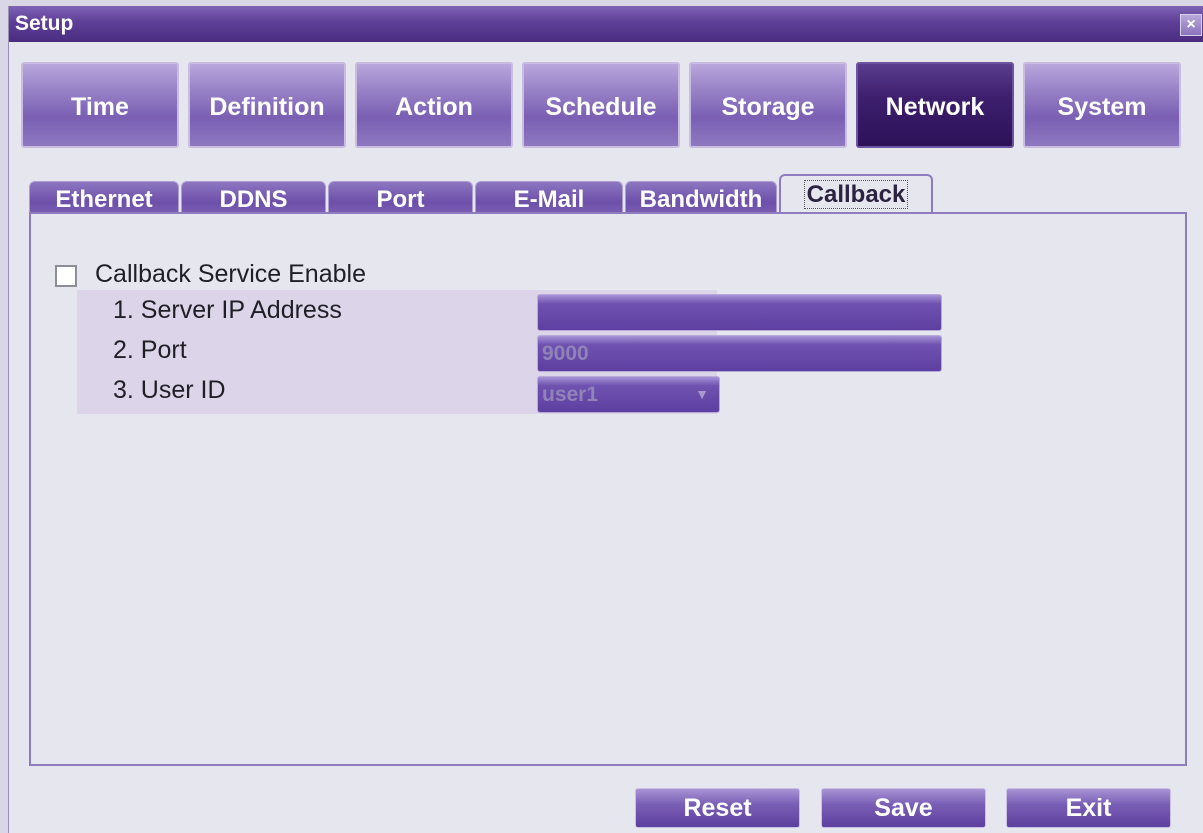 This screenshot has width=1203, height=833. What do you see at coordinates (227, 310) in the screenshot?
I see `server-ip-label: 1. Server IP Address` at bounding box center [227, 310].